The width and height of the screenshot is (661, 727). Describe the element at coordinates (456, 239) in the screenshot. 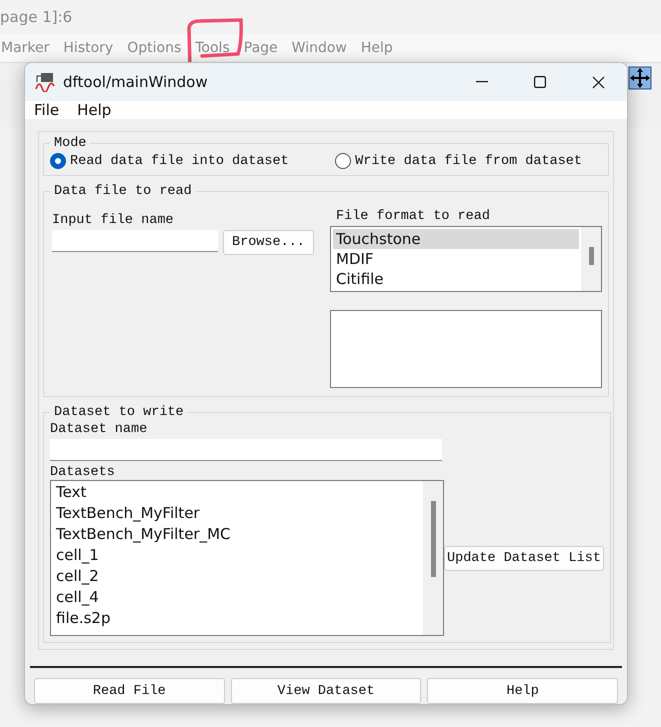

I see `list-item: Touchstone` at that location.